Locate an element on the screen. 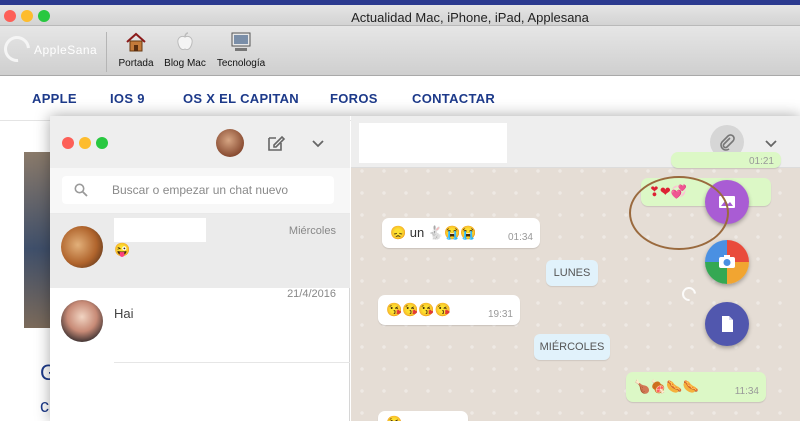  message-text: 🍗🍖🌭🌭 is located at coordinates (666, 386).